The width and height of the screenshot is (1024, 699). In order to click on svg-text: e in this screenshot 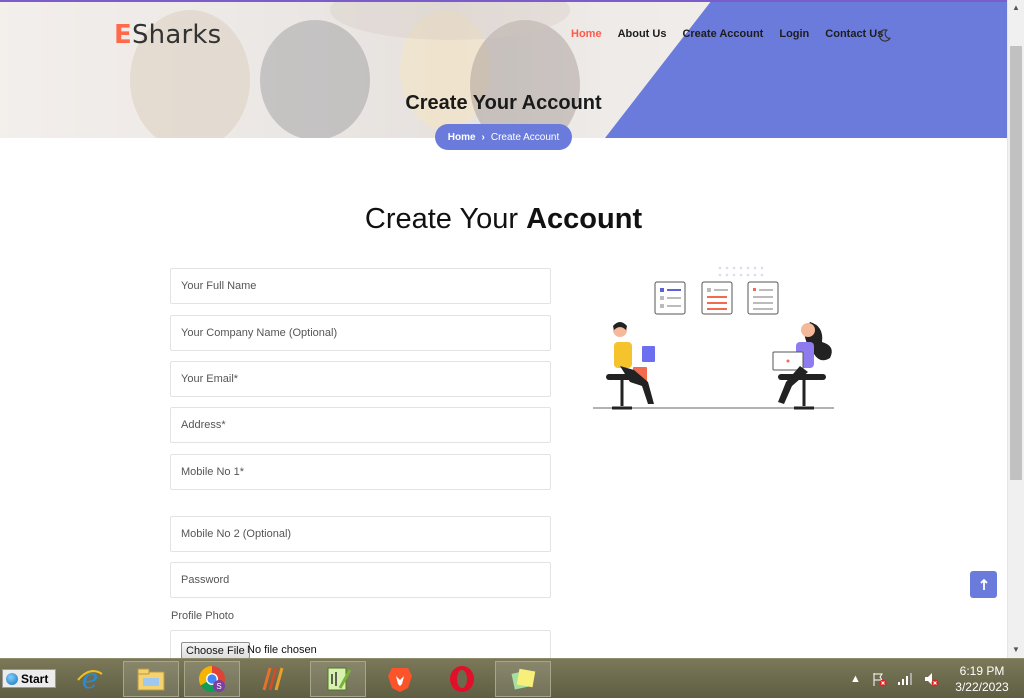, I will do `click(90, 679)`.